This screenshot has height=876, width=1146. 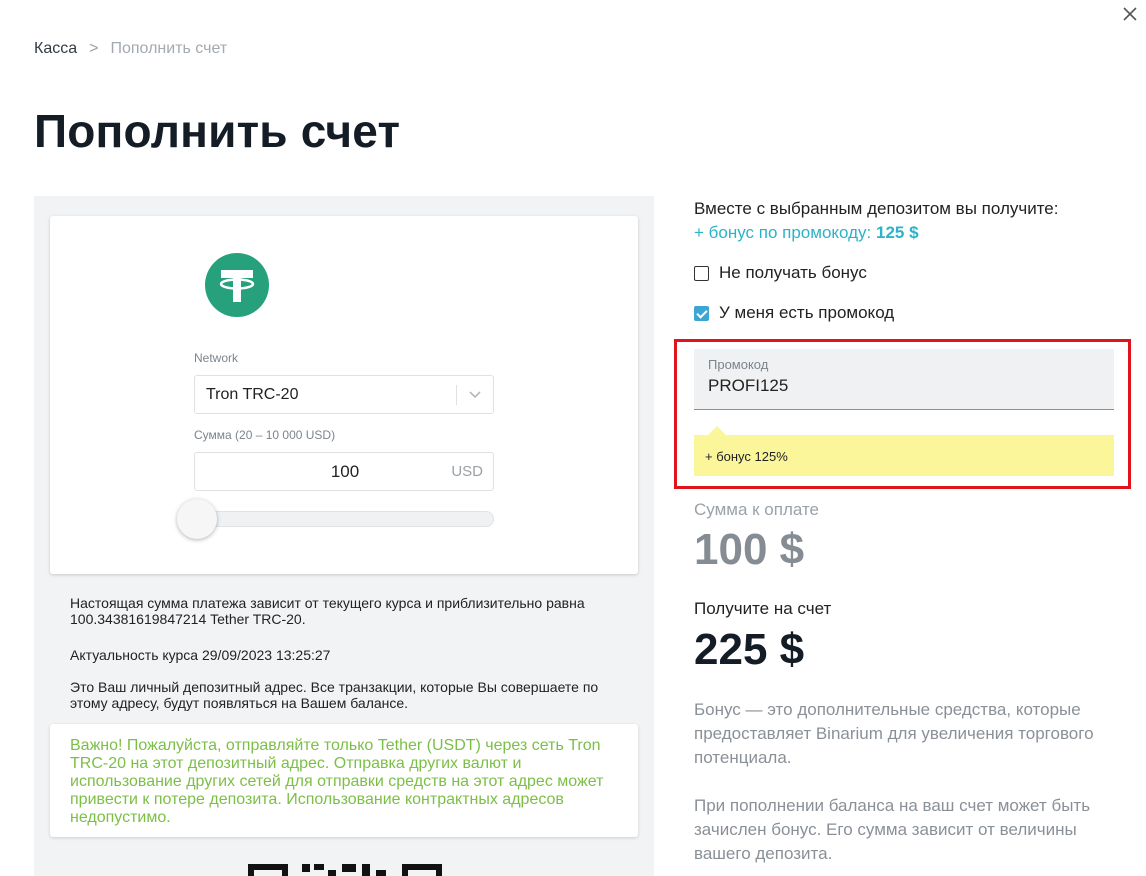 What do you see at coordinates (197, 519) in the screenshot?
I see `slider-thumb` at bounding box center [197, 519].